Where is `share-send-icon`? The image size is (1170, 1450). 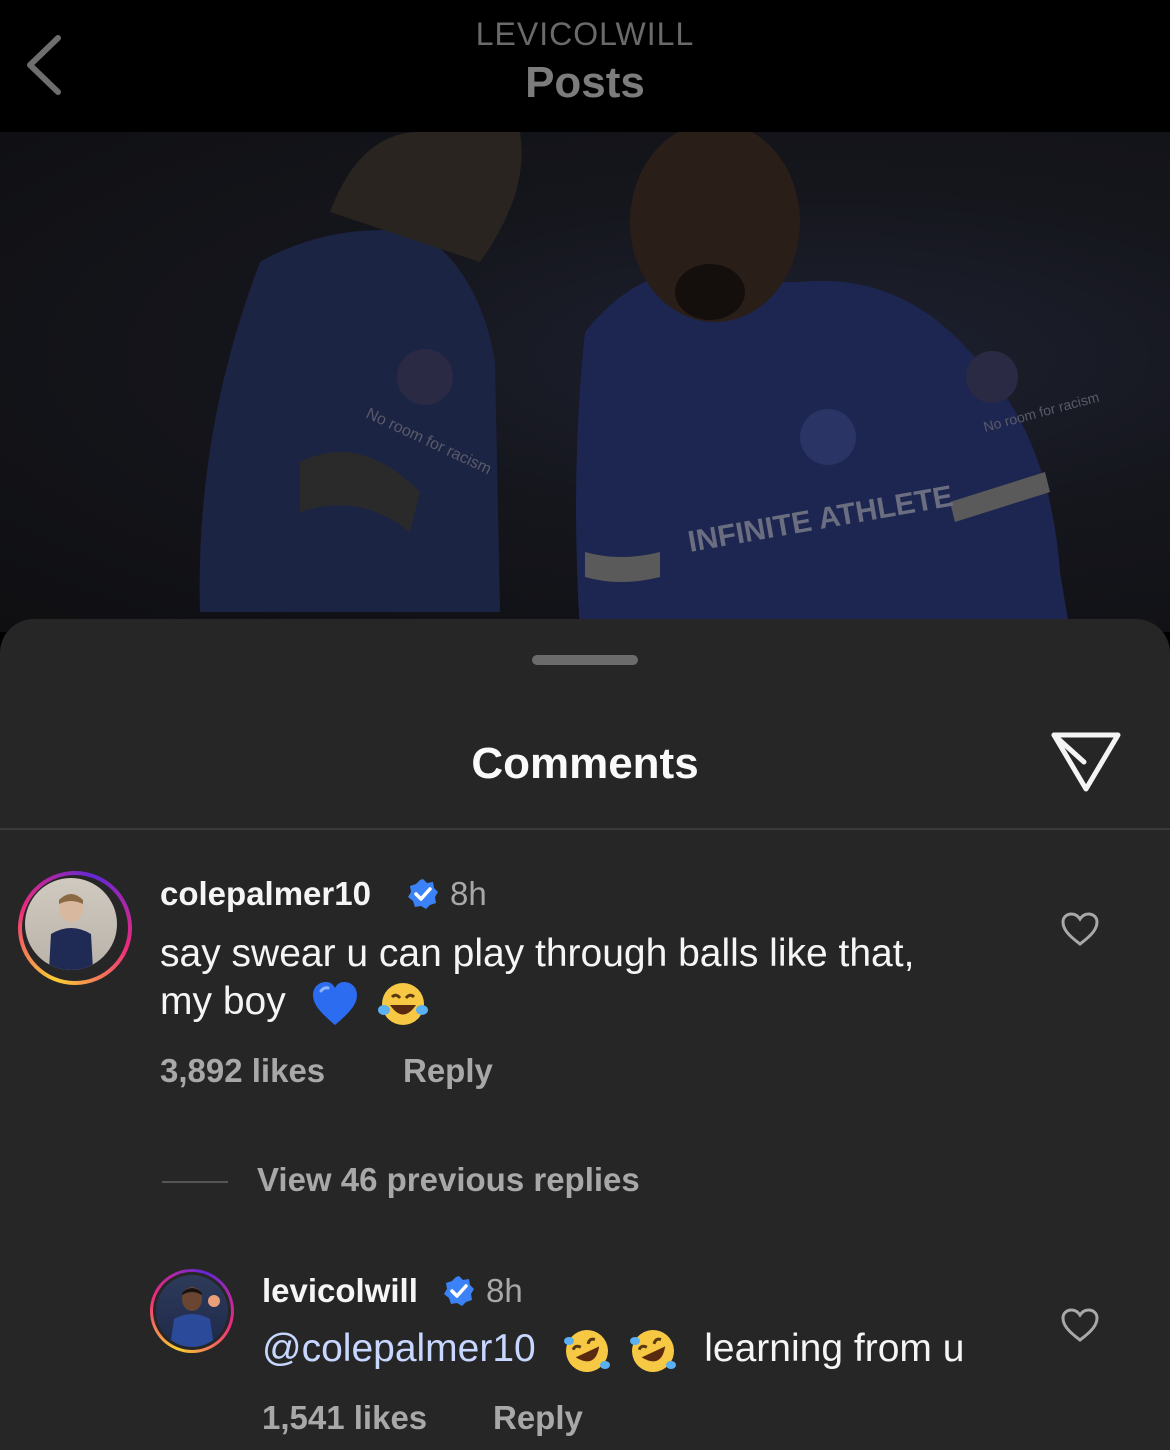 share-send-icon is located at coordinates (1086, 762).